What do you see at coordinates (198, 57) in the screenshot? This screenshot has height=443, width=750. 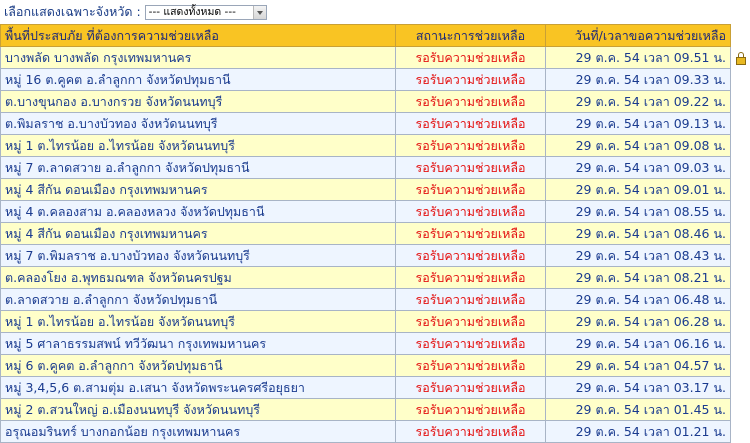 I see `area-link: บางพลัด บางพลัด กรุงเทพมหานคร` at bounding box center [198, 57].